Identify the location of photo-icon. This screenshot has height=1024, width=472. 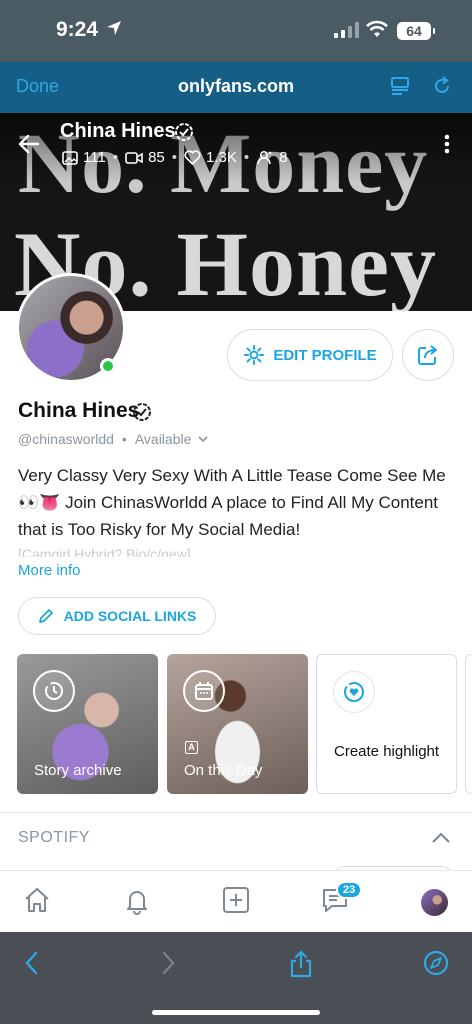
(70, 157).